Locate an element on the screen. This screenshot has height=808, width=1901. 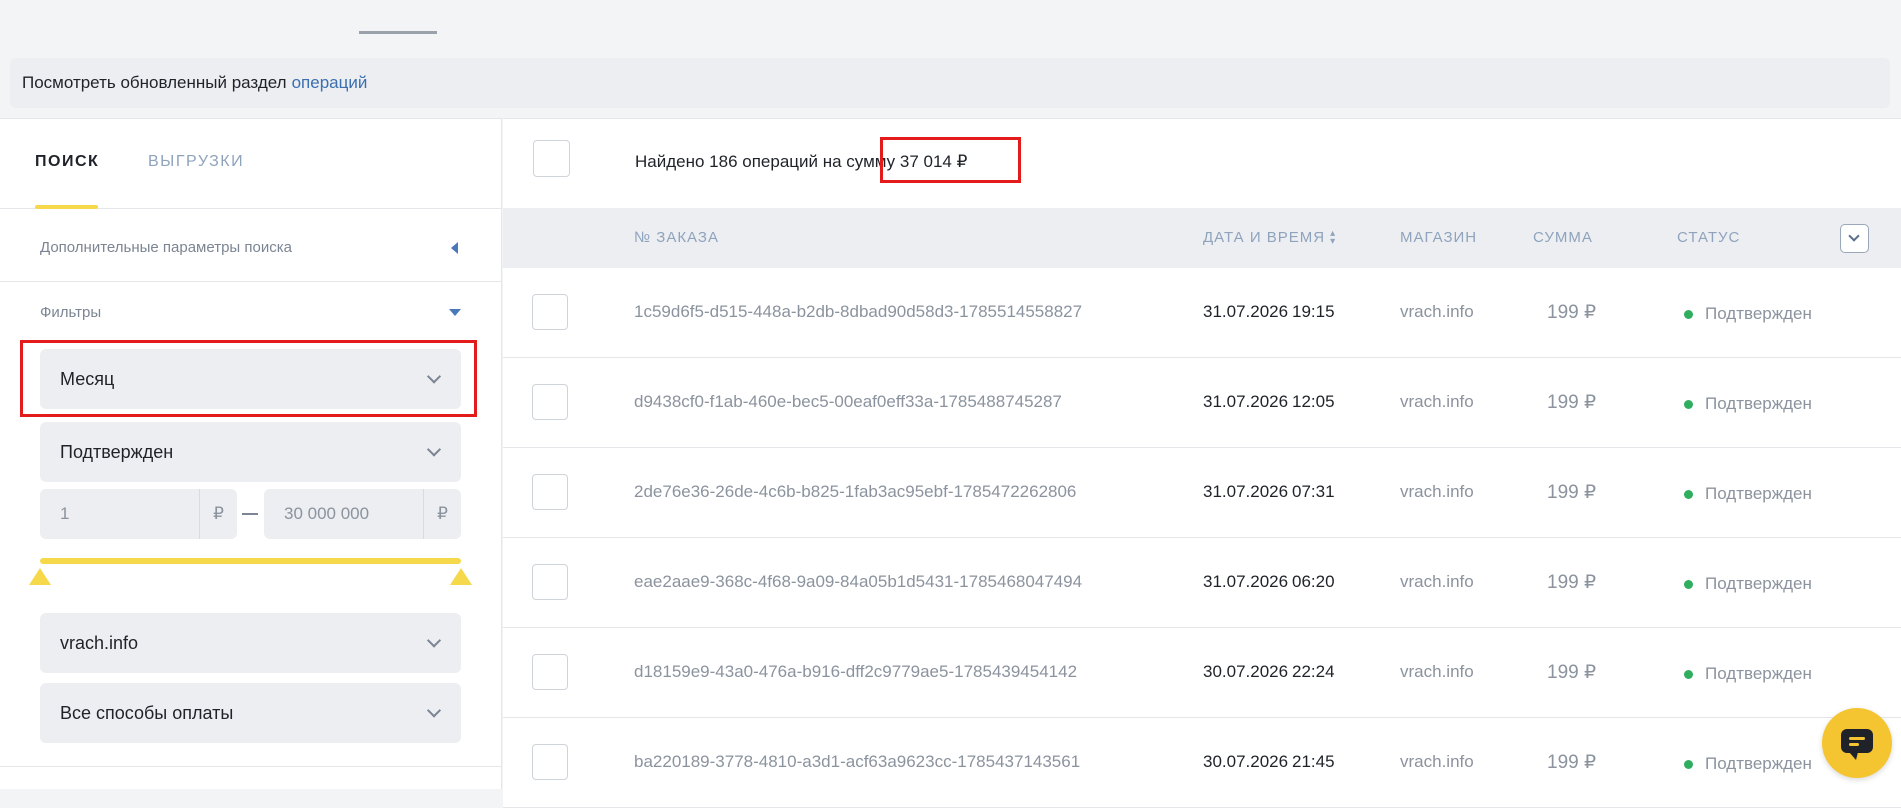
amount-to-value: 30 000 000 is located at coordinates (327, 513).